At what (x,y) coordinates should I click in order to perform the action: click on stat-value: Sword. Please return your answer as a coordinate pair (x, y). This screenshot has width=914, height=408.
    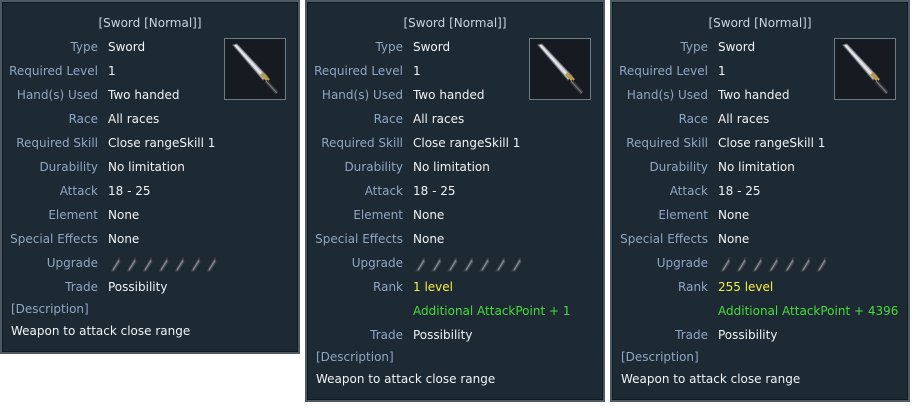
    Looking at the image, I should click on (737, 47).